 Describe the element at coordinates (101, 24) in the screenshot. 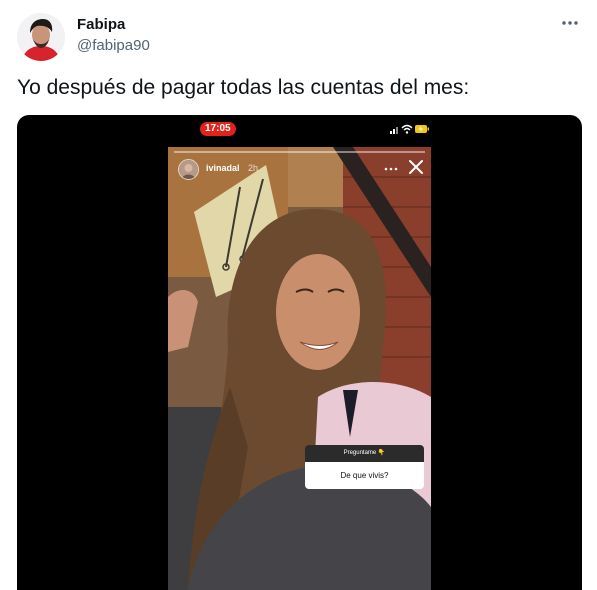

I see `author-display-name: Fabipa` at that location.